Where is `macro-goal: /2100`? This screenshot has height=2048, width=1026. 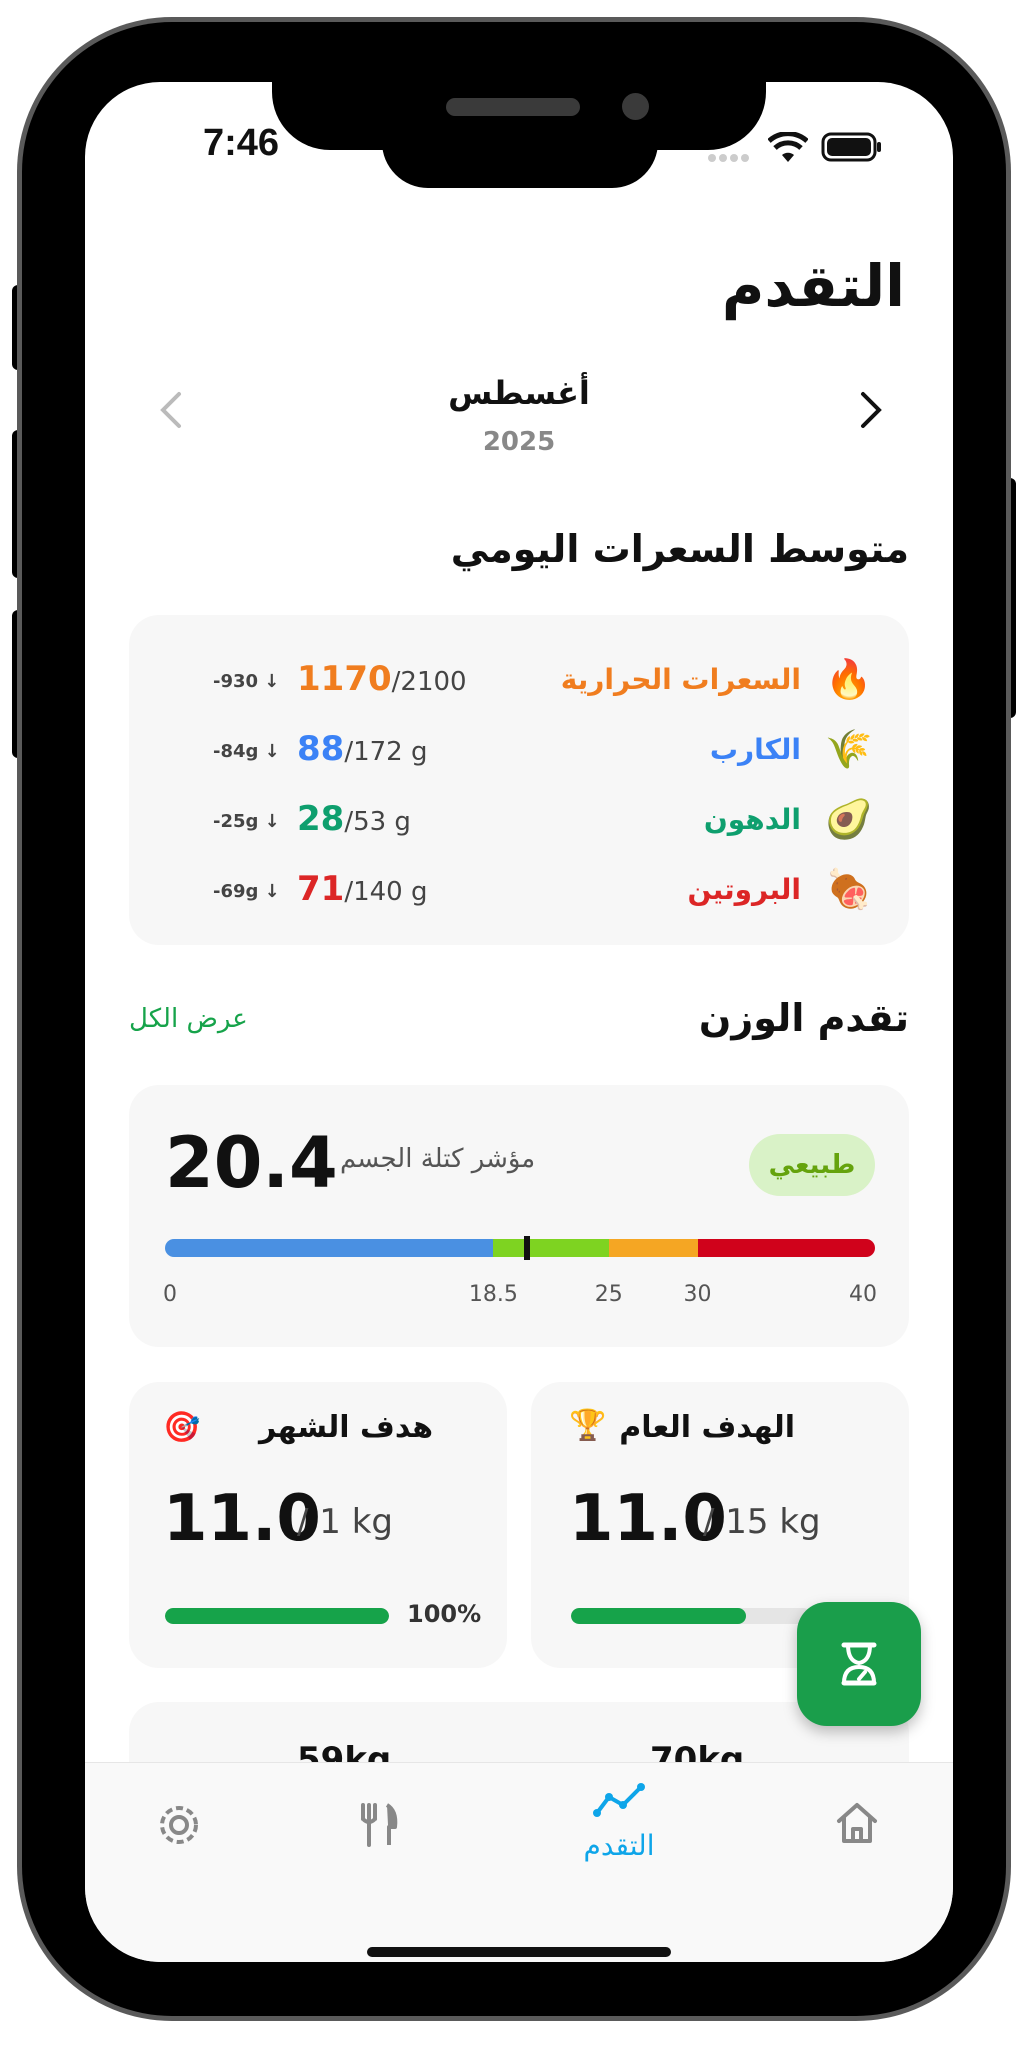
macro-goal: /2100 is located at coordinates (429, 682).